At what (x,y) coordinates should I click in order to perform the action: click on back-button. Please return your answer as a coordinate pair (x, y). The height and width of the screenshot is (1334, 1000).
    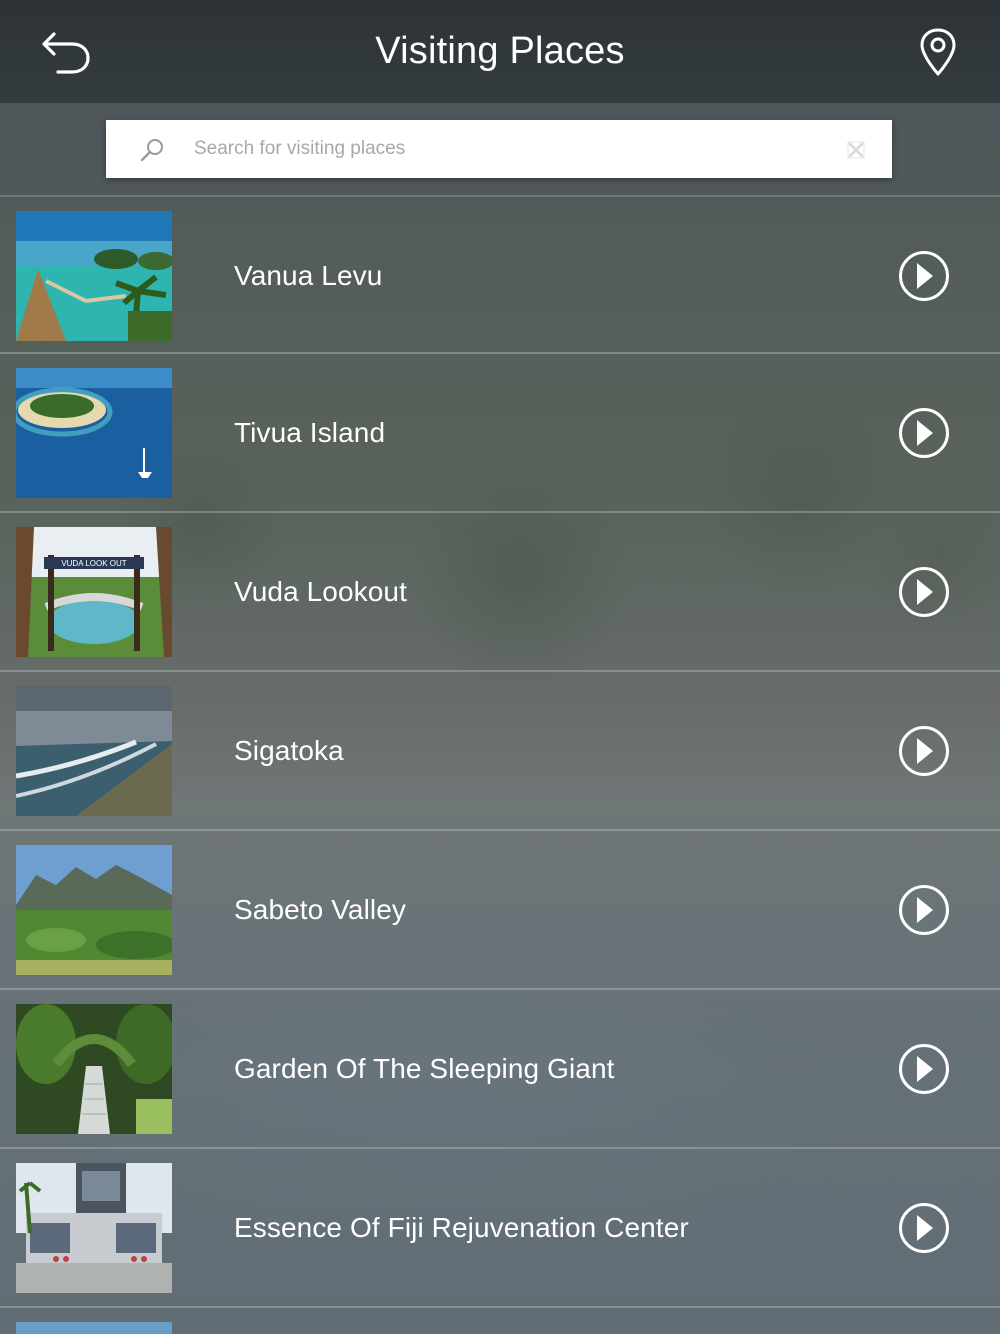
    Looking at the image, I should click on (66, 53).